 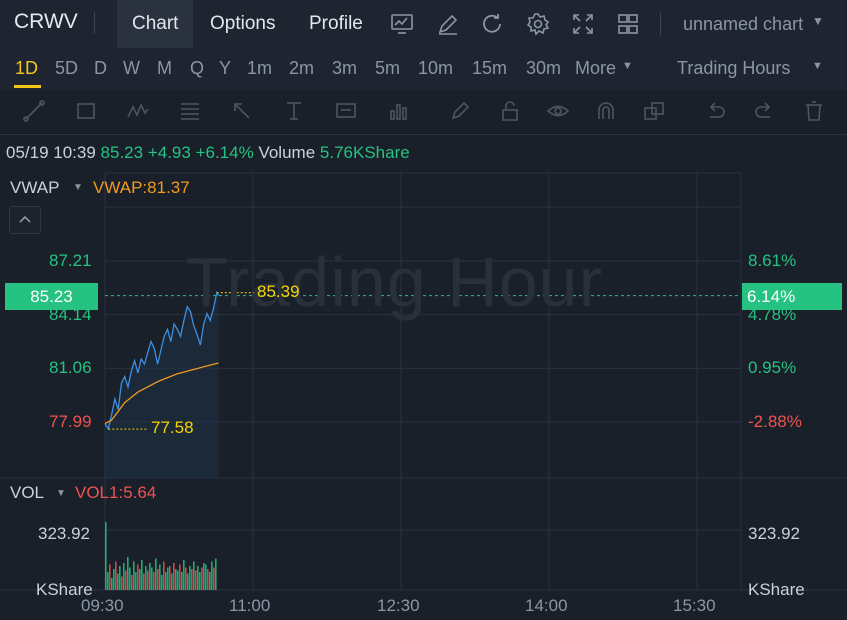 What do you see at coordinates (27, 493) in the screenshot?
I see `volume-indicator-name: VOL` at bounding box center [27, 493].